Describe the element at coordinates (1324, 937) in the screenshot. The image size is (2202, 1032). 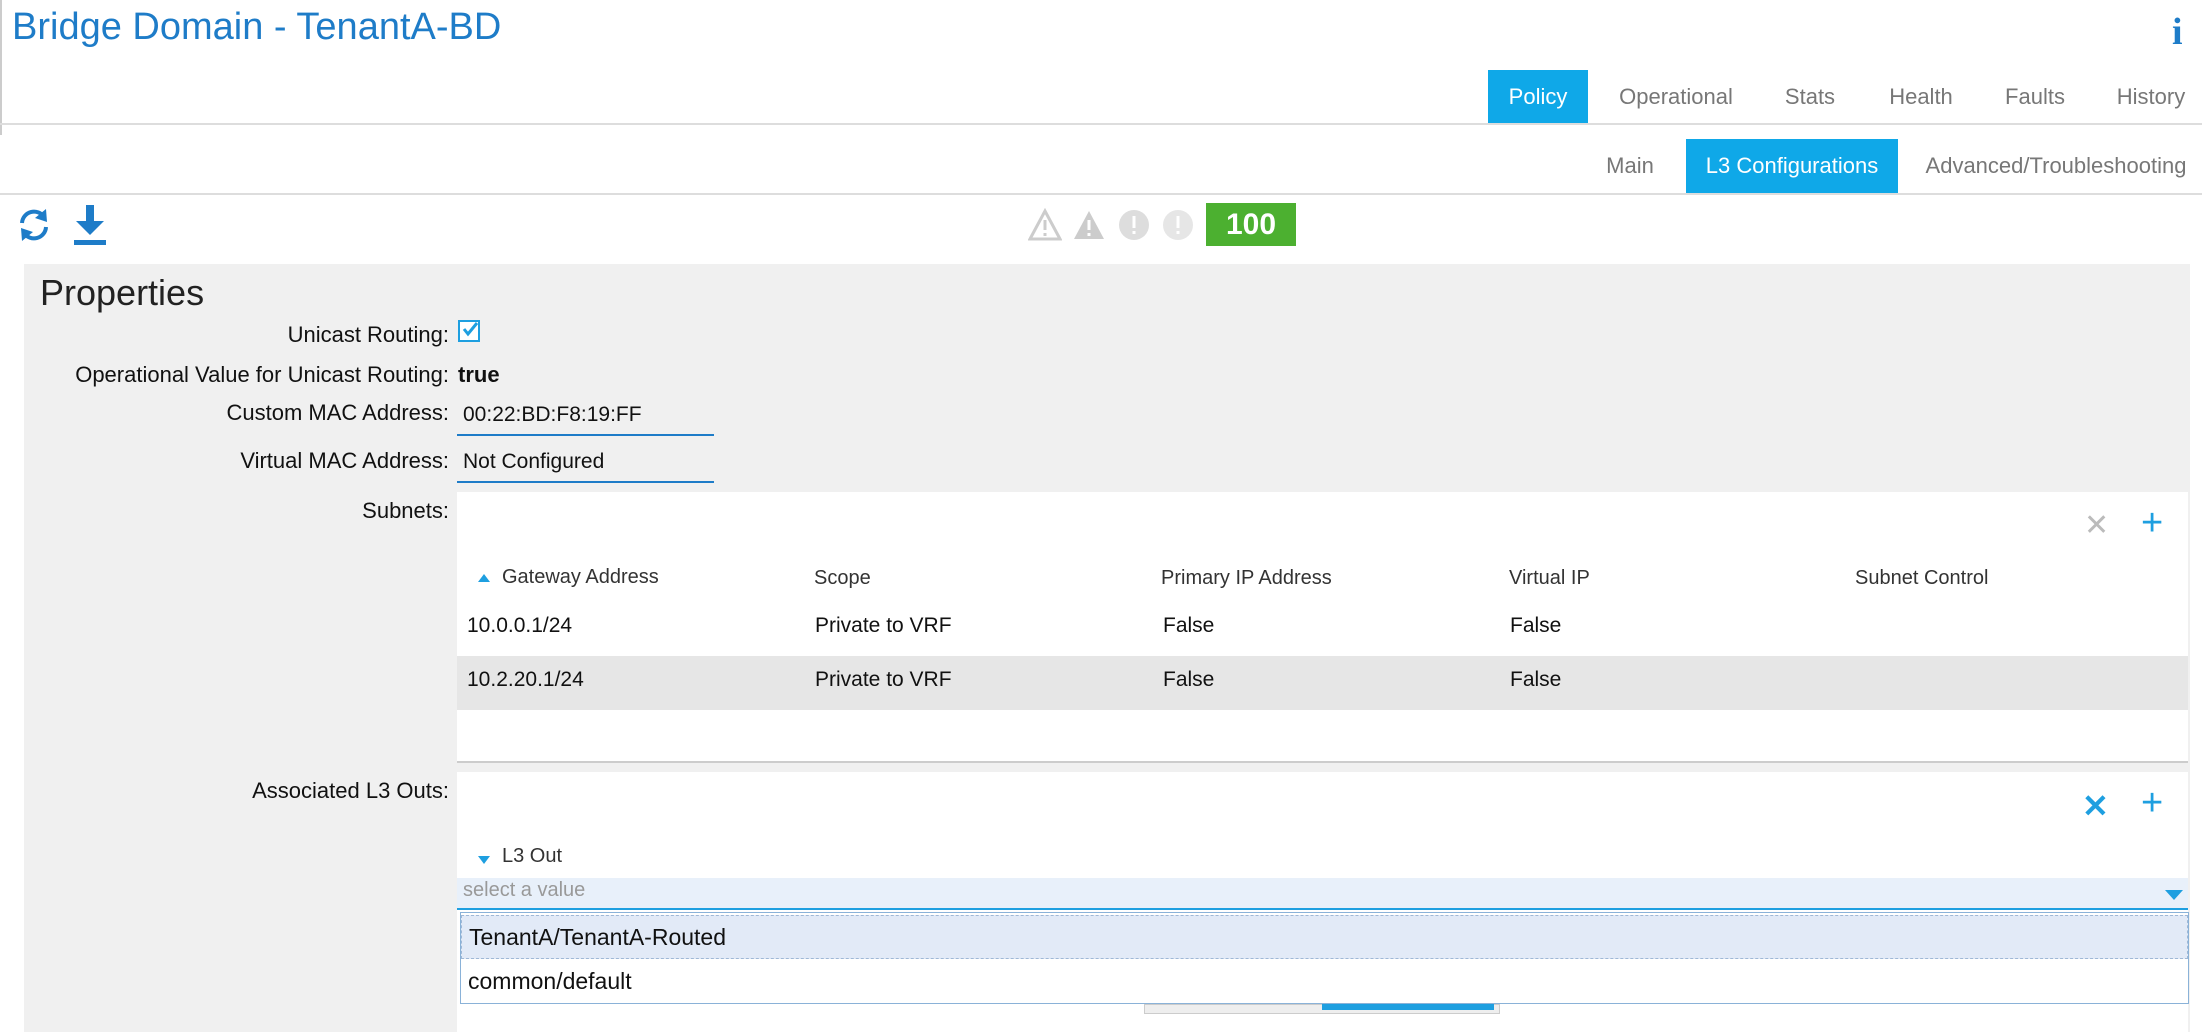
I see `dropdown-option: TenantA/TenantA-Routed` at that location.